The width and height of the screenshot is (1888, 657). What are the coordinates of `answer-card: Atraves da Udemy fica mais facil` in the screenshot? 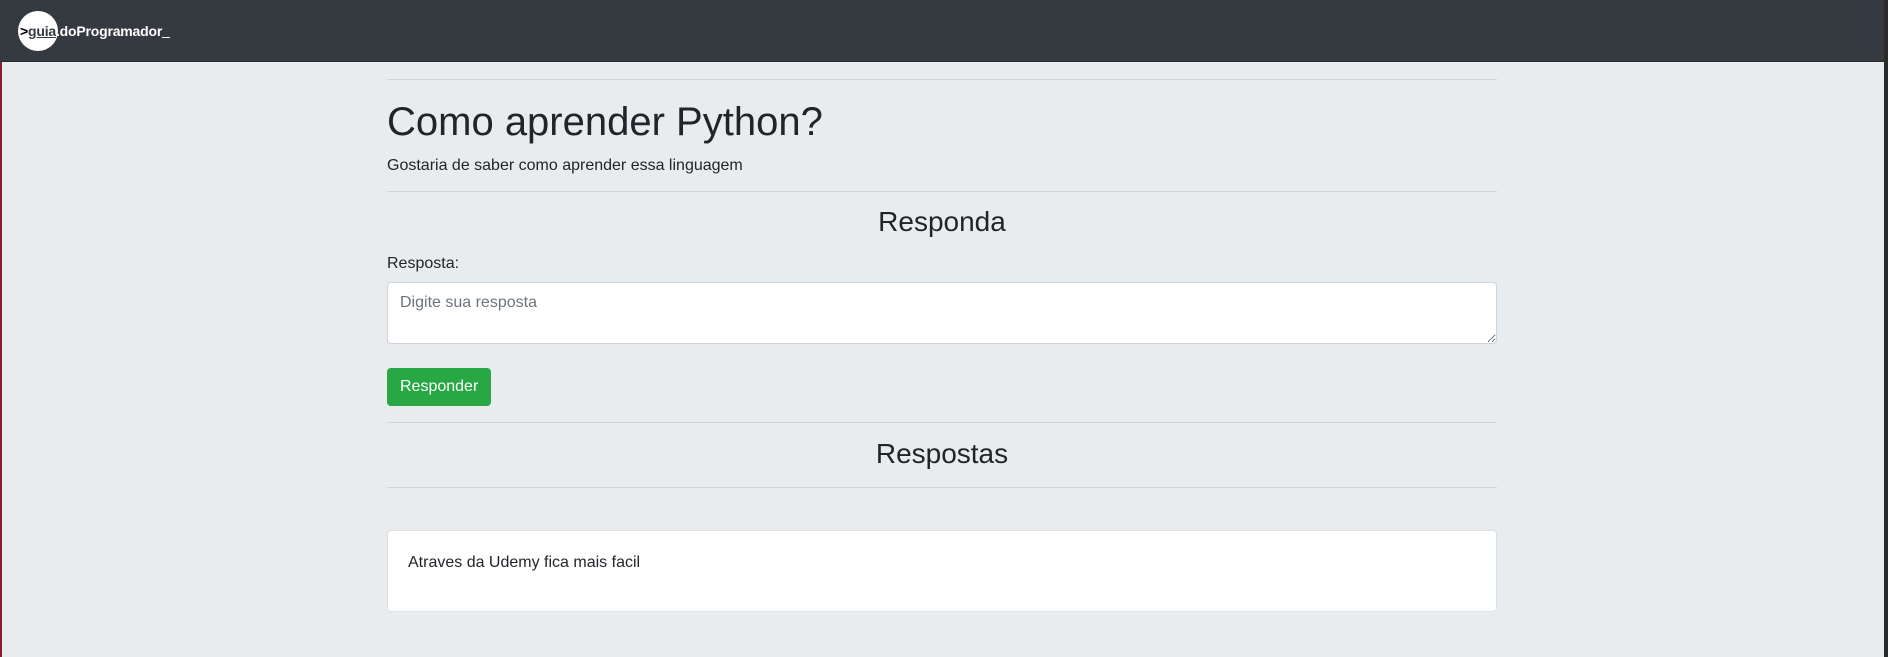 It's located at (942, 571).